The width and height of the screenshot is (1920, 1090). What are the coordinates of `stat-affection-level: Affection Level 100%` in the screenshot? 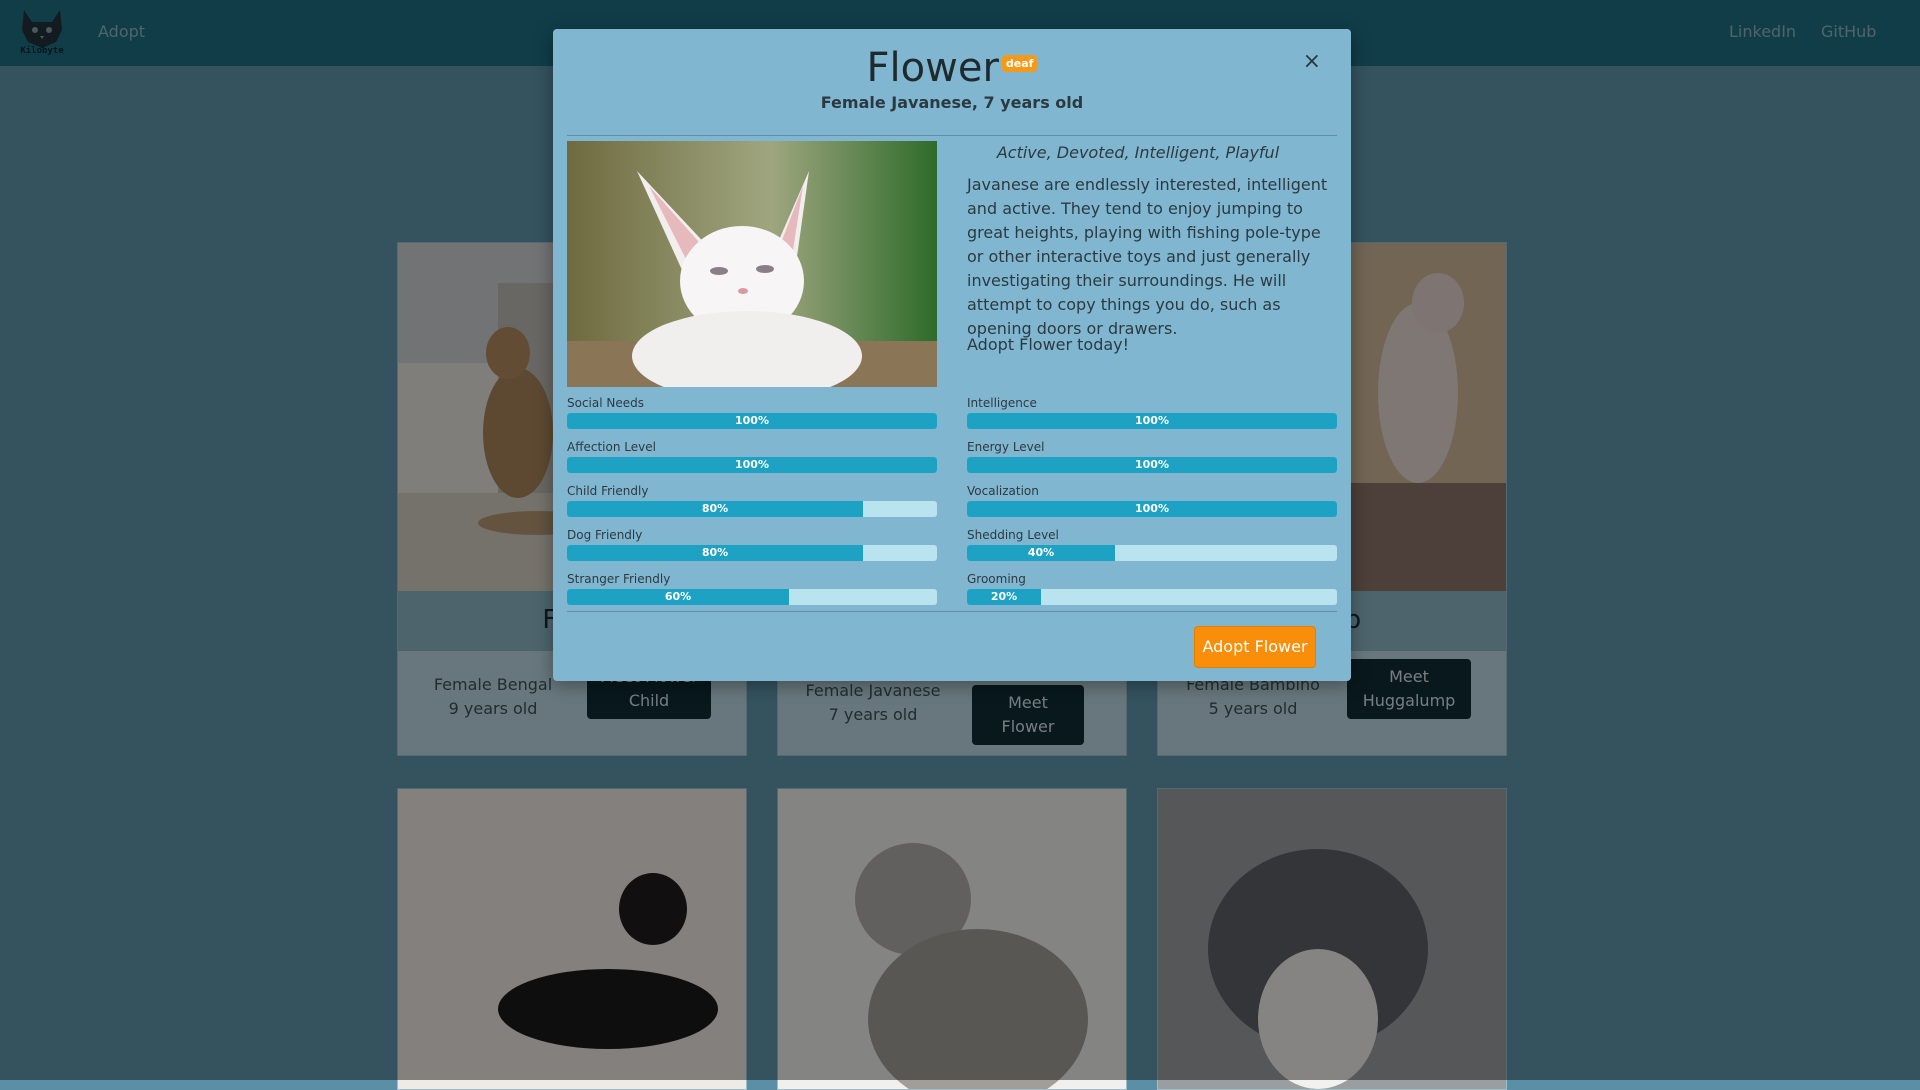 It's located at (752, 460).